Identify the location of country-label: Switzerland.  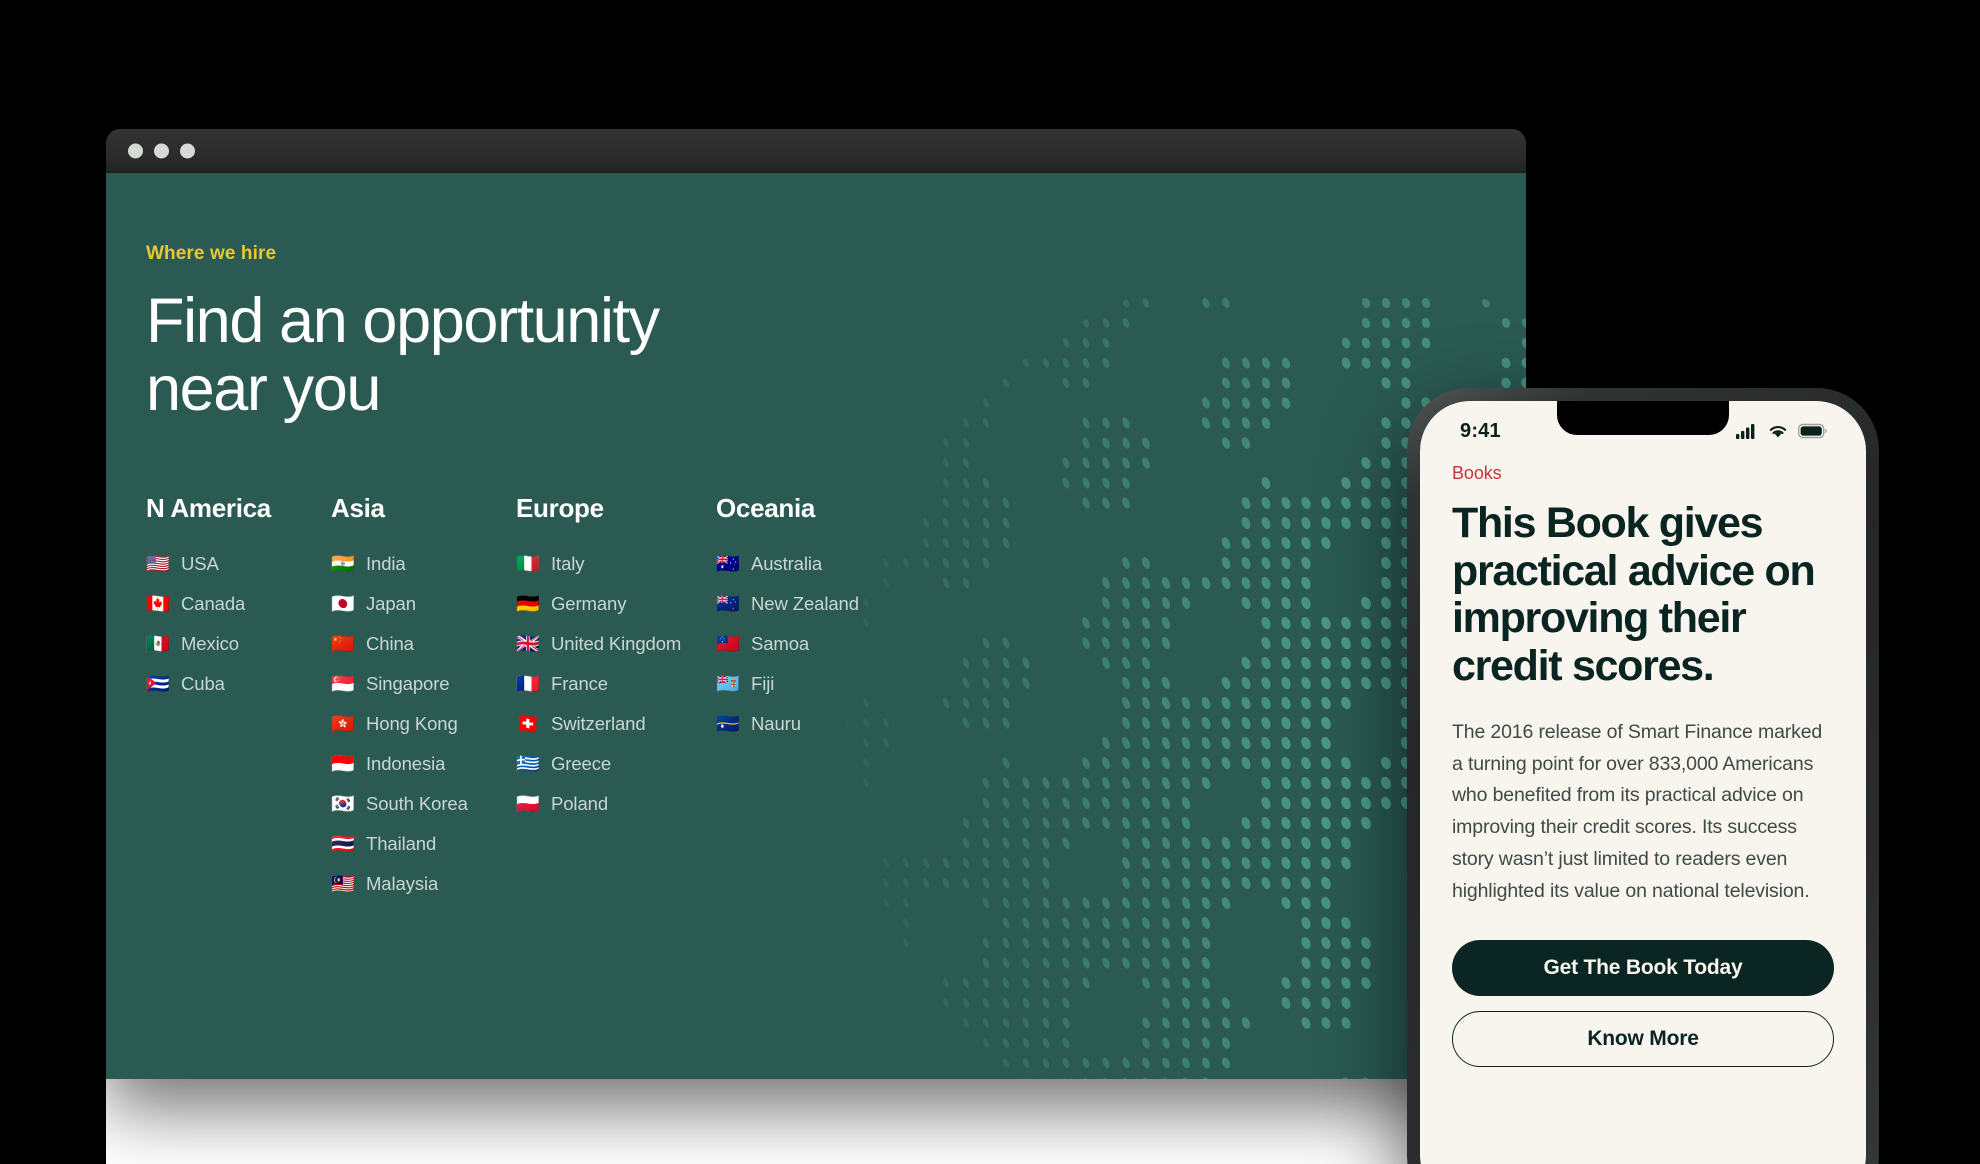
(598, 724).